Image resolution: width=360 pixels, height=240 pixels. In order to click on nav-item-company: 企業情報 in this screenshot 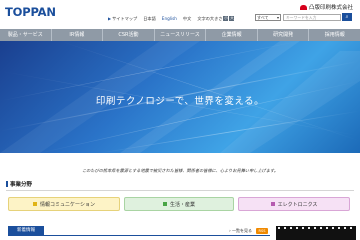, I will do `click(232, 35)`.